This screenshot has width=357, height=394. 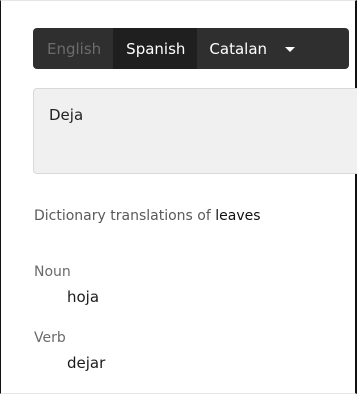 What do you see at coordinates (235, 48) in the screenshot?
I see `language-option-catalan: Catalan` at bounding box center [235, 48].